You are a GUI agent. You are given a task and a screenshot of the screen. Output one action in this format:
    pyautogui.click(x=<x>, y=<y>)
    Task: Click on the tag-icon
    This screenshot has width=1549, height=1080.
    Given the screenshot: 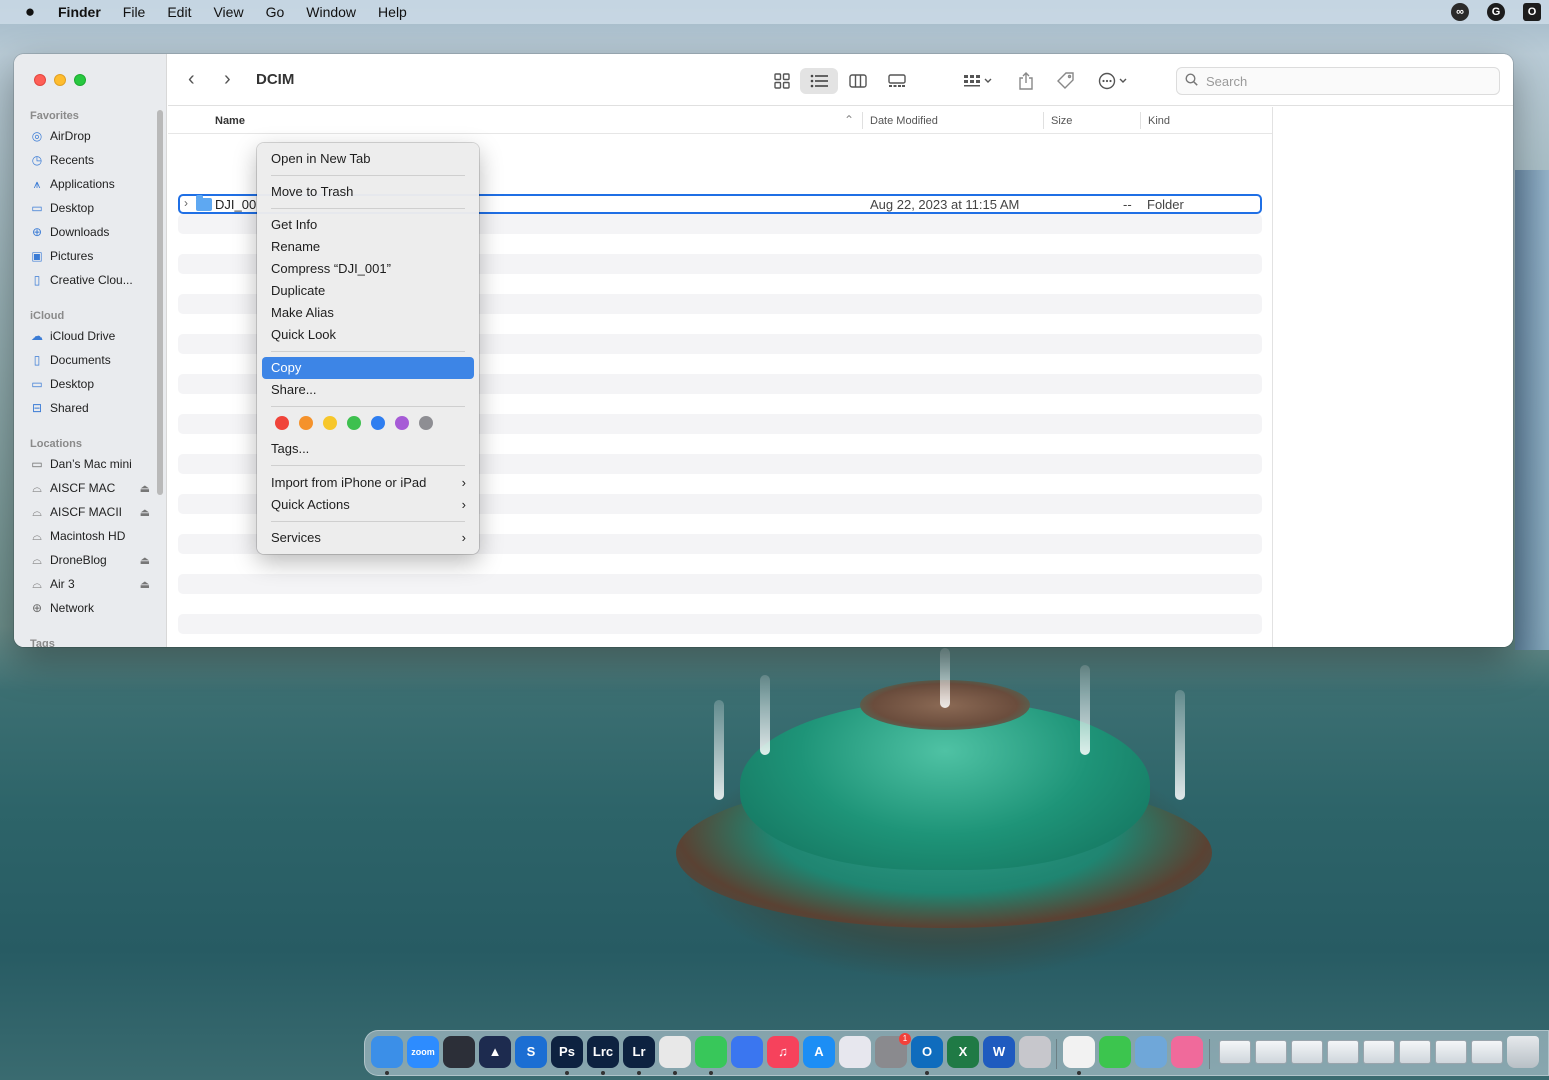 What is the action you would take?
    pyautogui.click(x=1066, y=81)
    